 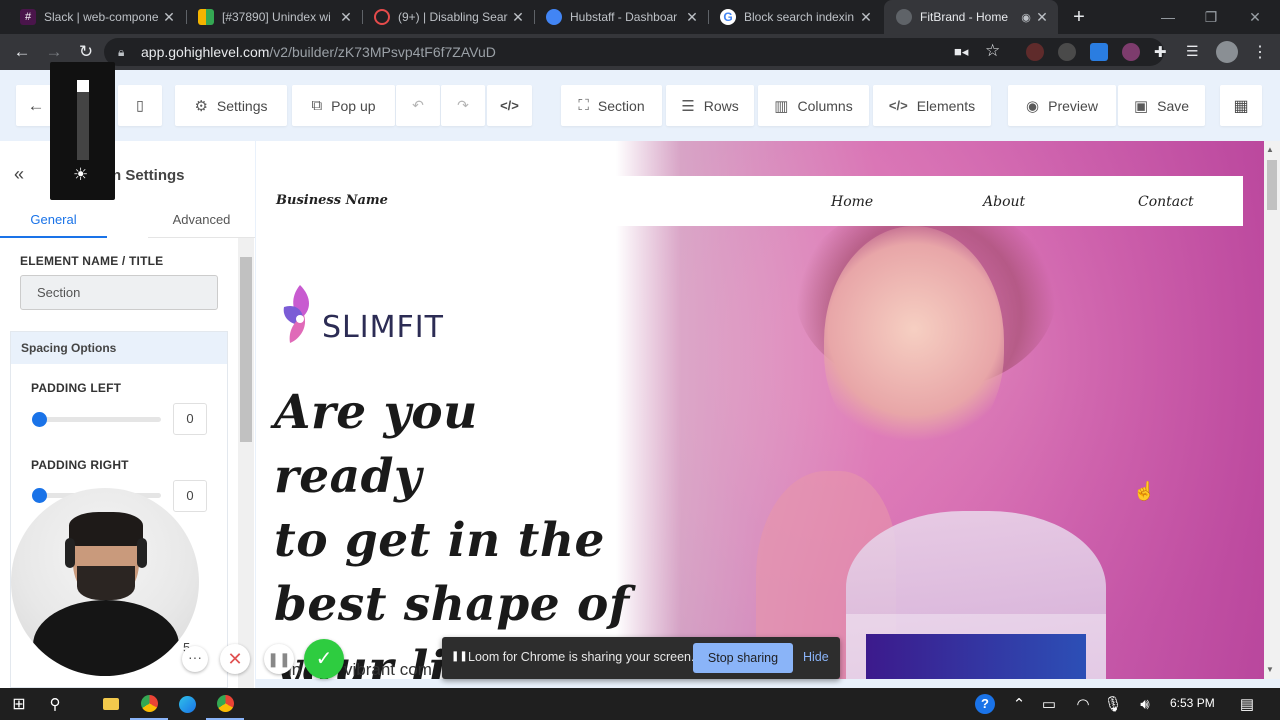 What do you see at coordinates (554, 17) in the screenshot?
I see `hubstaff-icon` at bounding box center [554, 17].